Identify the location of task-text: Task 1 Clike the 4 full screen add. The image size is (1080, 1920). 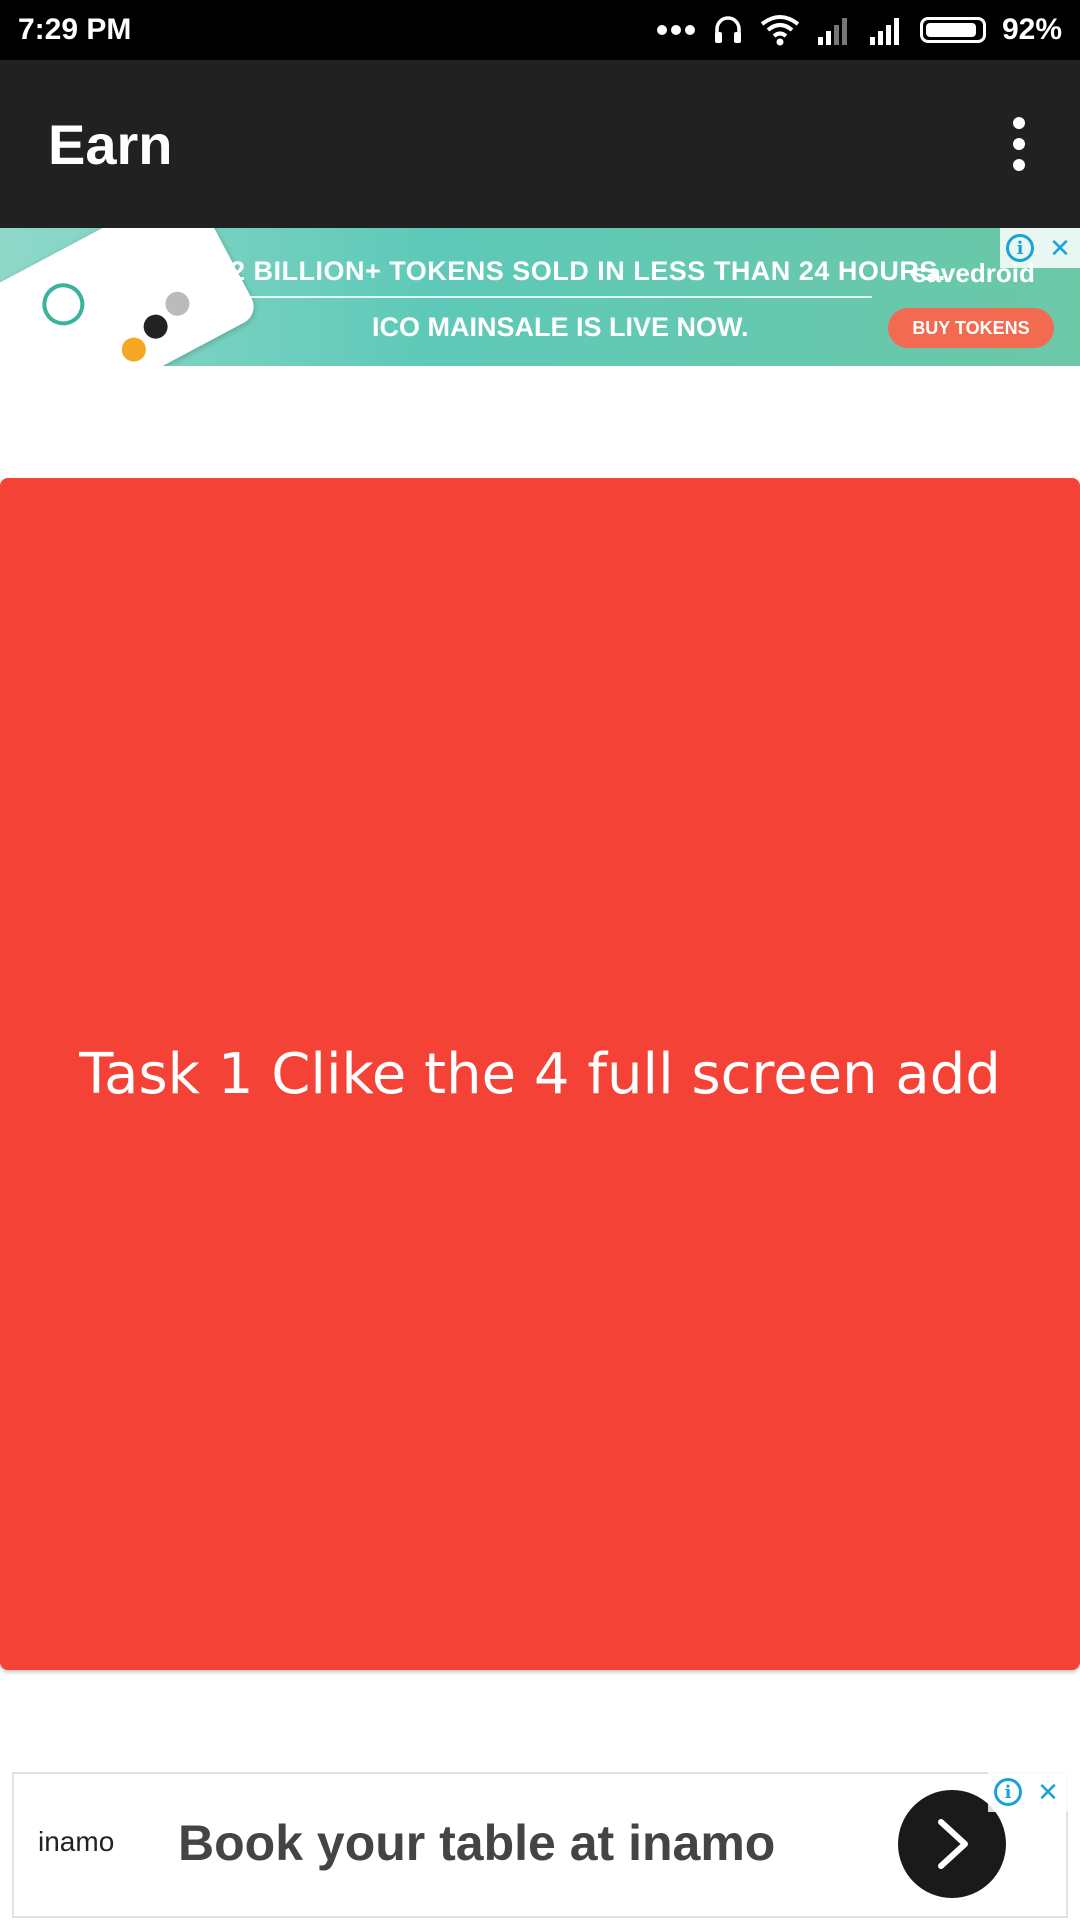
(540, 1074).